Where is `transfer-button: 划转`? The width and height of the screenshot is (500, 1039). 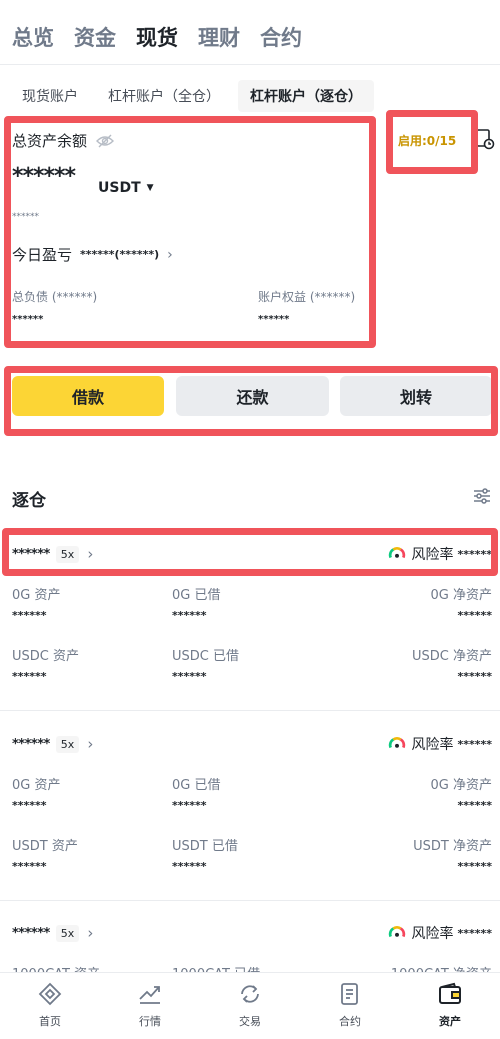 transfer-button: 划转 is located at coordinates (416, 396).